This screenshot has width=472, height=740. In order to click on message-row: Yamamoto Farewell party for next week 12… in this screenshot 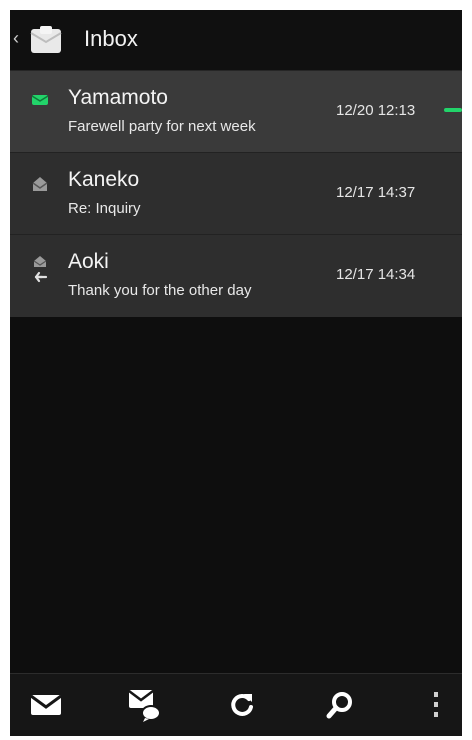, I will do `click(236, 112)`.